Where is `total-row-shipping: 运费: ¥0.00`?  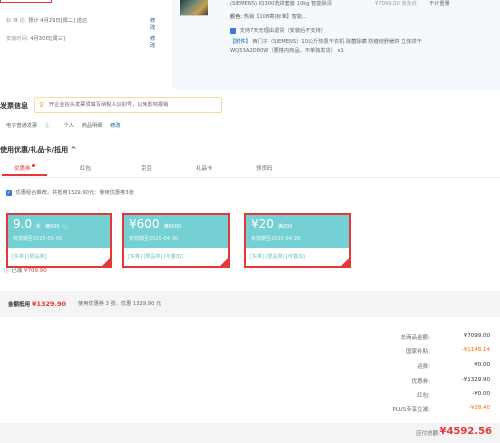 total-row-shipping: 运费: ¥0.00 is located at coordinates (395, 367).